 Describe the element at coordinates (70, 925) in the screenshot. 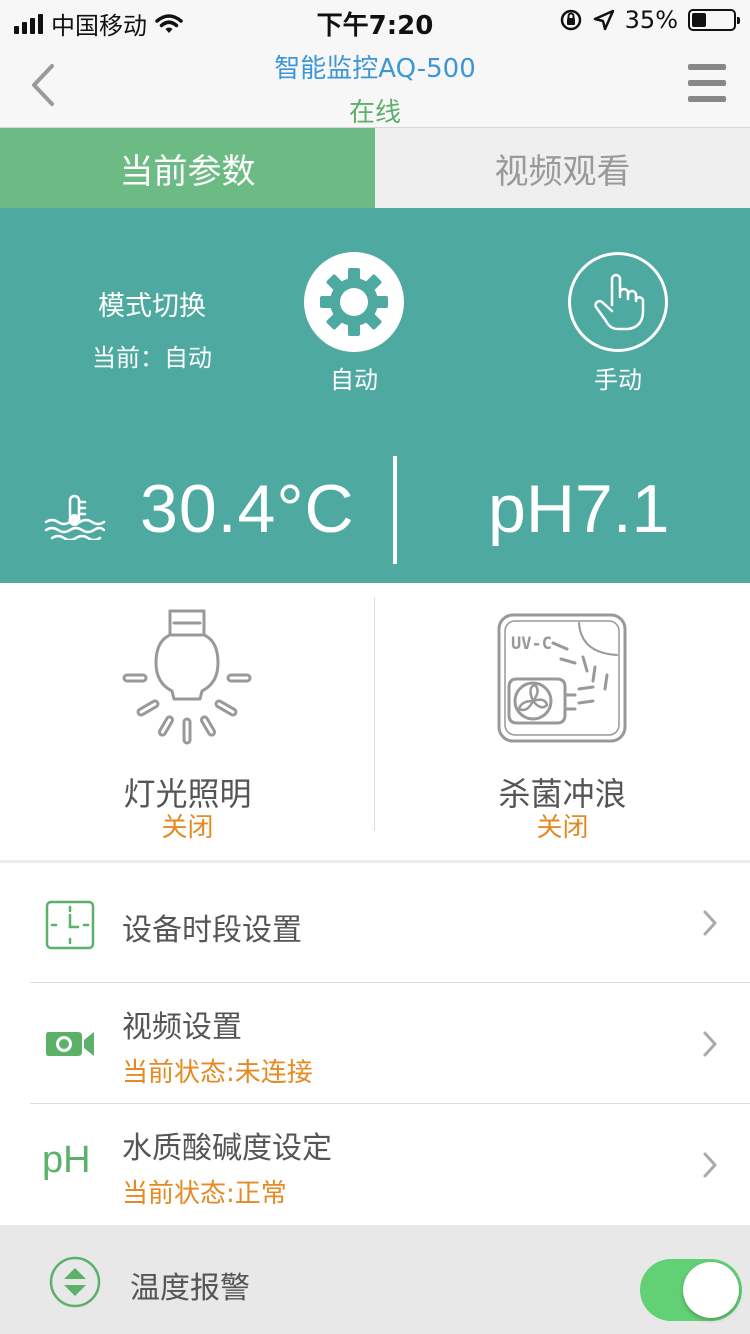

I see `clock-icon` at that location.